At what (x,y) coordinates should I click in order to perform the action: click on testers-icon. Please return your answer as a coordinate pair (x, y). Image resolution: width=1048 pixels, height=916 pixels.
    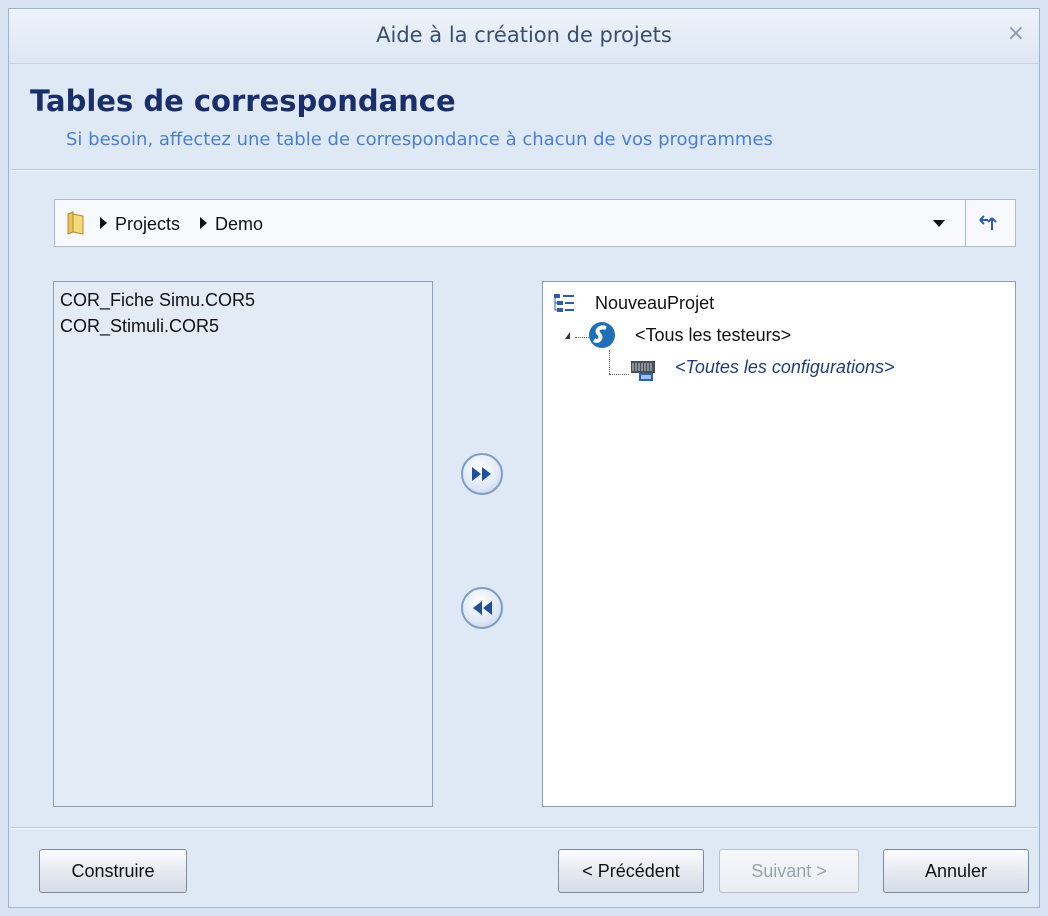
    Looking at the image, I should click on (602, 335).